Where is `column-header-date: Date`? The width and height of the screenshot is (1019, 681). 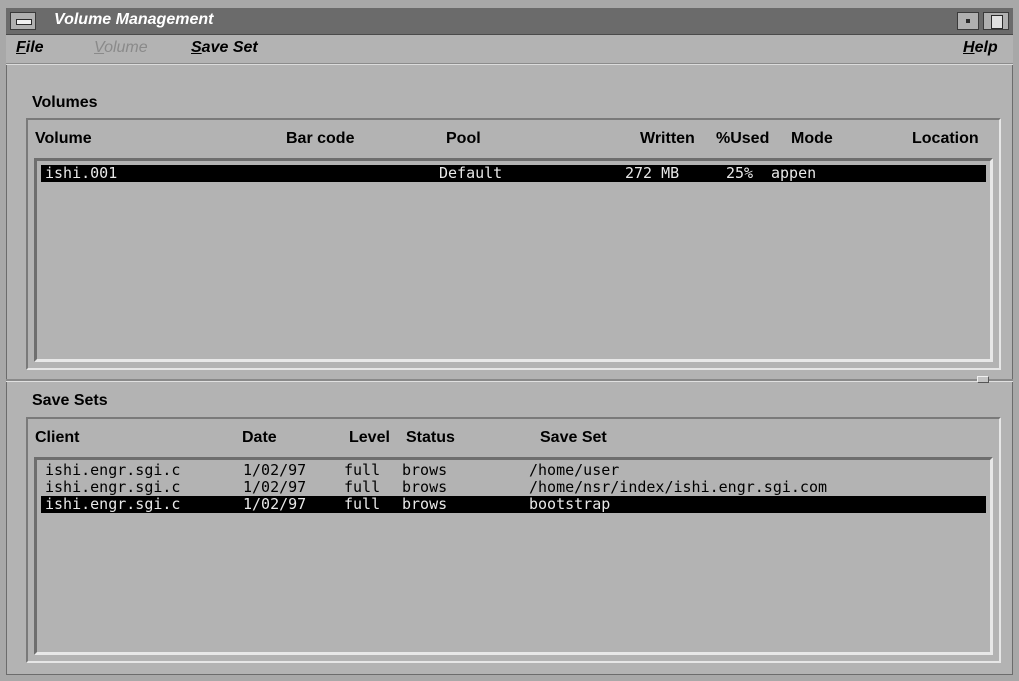 column-header-date: Date is located at coordinates (259, 438).